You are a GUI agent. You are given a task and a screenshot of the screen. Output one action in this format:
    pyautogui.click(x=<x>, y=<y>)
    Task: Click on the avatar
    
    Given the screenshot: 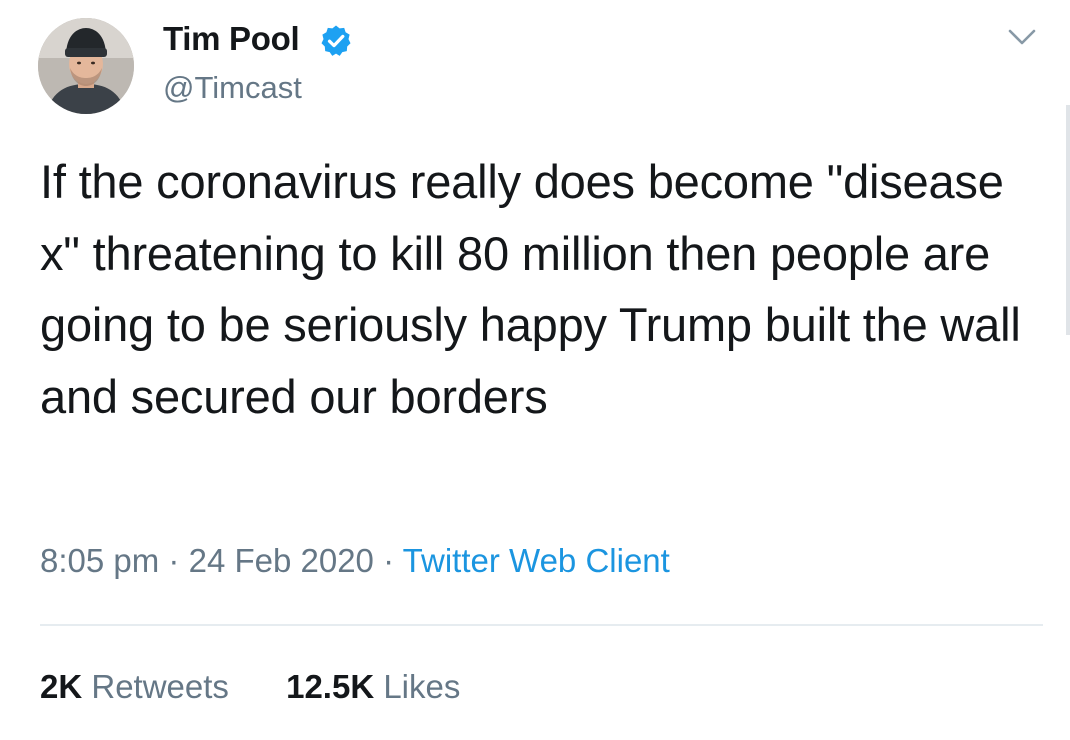 What is the action you would take?
    pyautogui.click(x=86, y=66)
    